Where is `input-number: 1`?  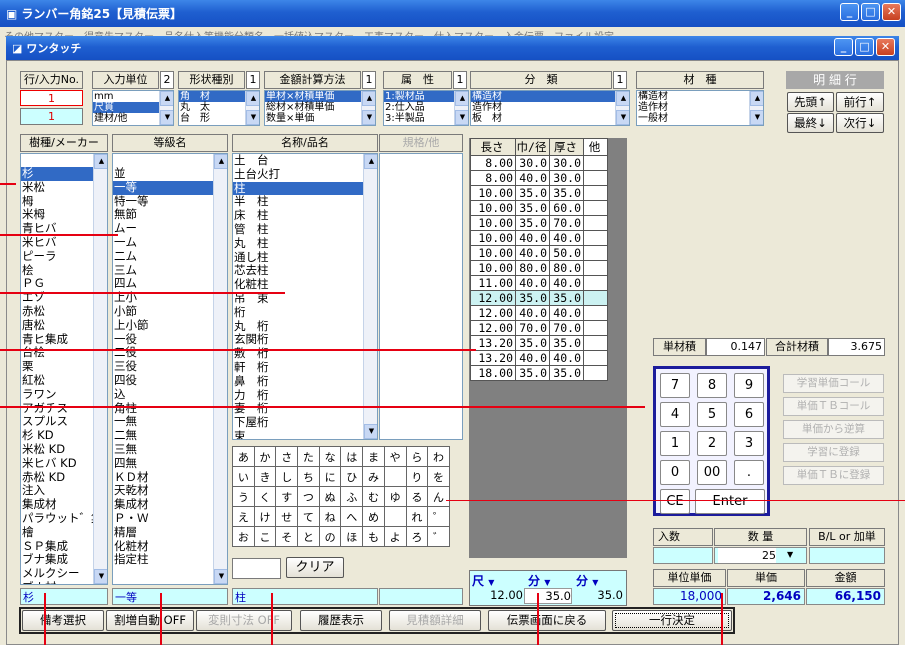 input-number: 1 is located at coordinates (51, 116).